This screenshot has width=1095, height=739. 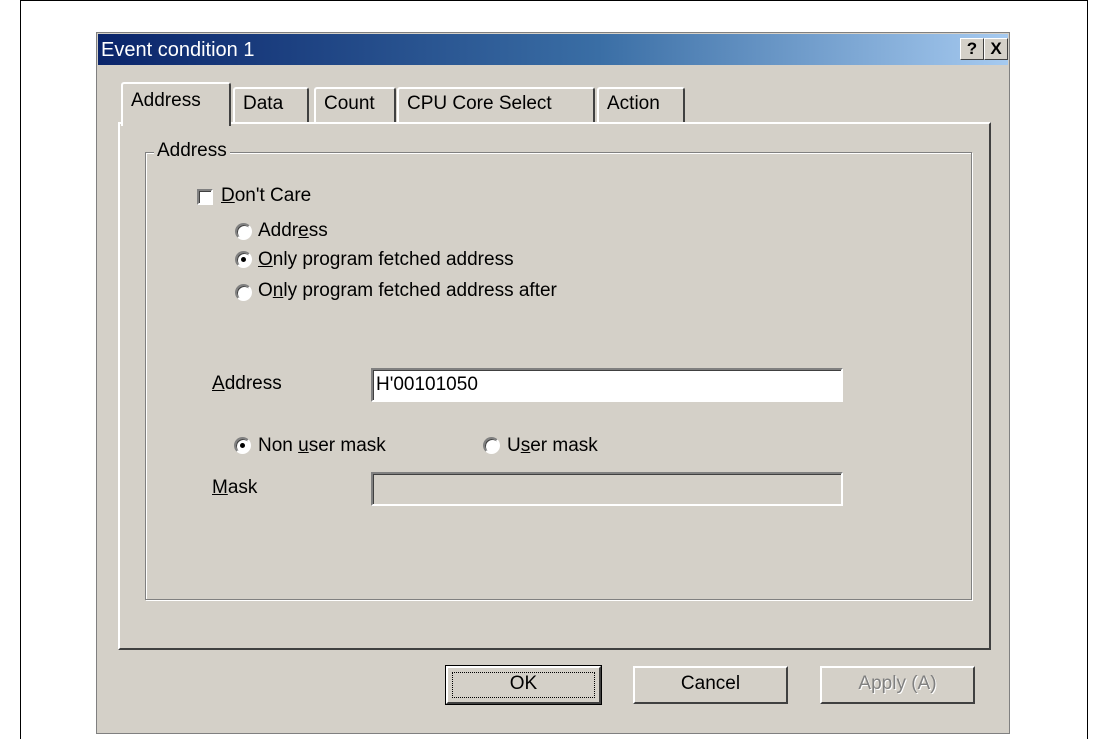 I want to click on dont-care-checkbox, so click(x=205, y=197).